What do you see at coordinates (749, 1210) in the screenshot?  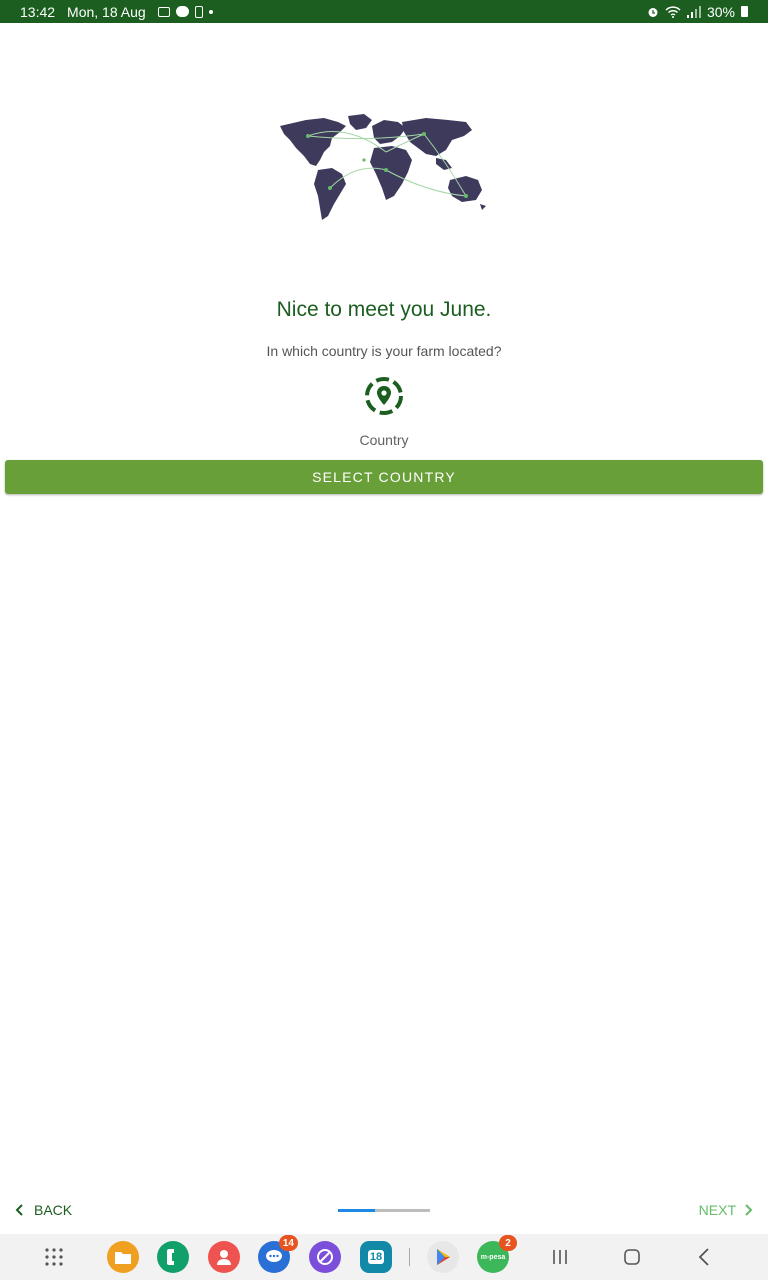 I see `chevron-right-icon` at bounding box center [749, 1210].